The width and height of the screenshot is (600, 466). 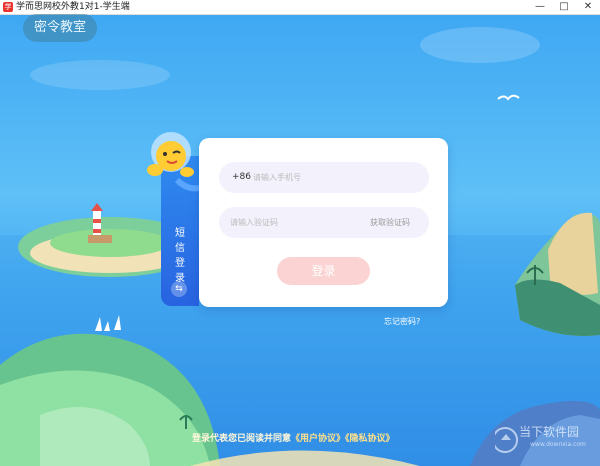 What do you see at coordinates (73, 7) in the screenshot?
I see `window-title: 学而思网校外教1对1-学生端` at bounding box center [73, 7].